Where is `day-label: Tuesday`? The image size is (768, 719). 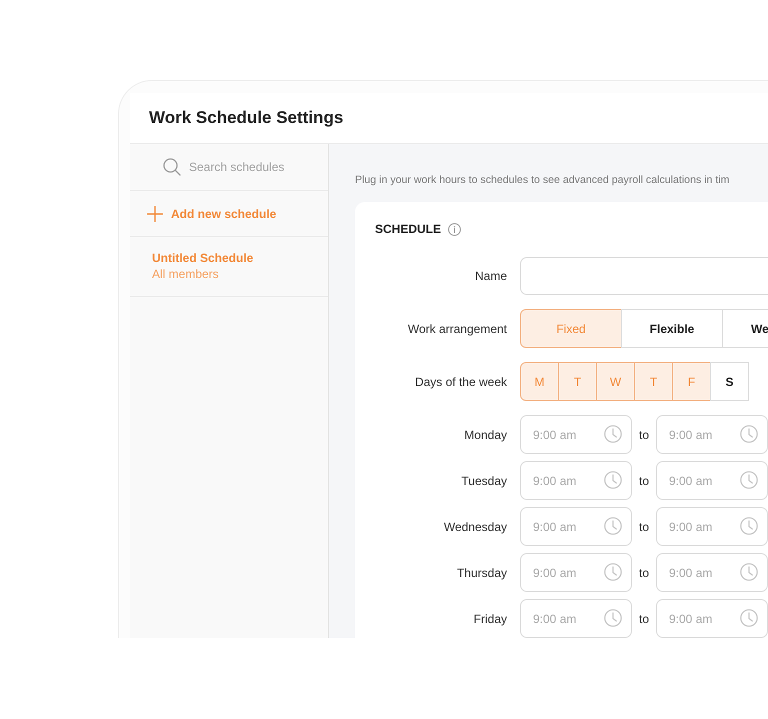 day-label: Tuesday is located at coordinates (483, 481).